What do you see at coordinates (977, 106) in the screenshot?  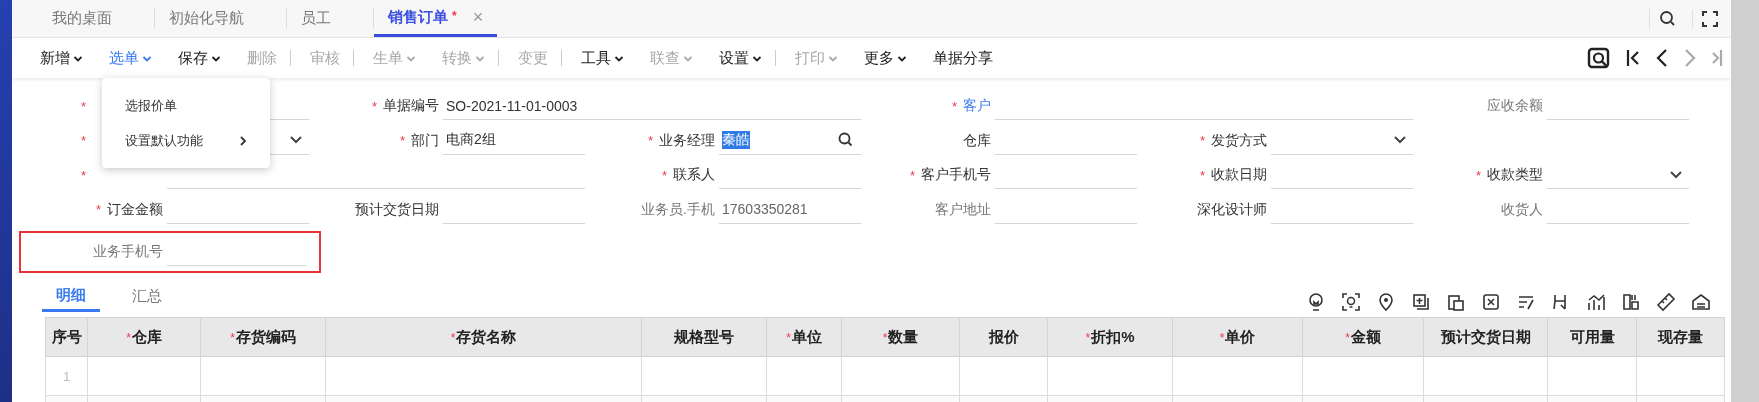 I see `field-label: 客户` at bounding box center [977, 106].